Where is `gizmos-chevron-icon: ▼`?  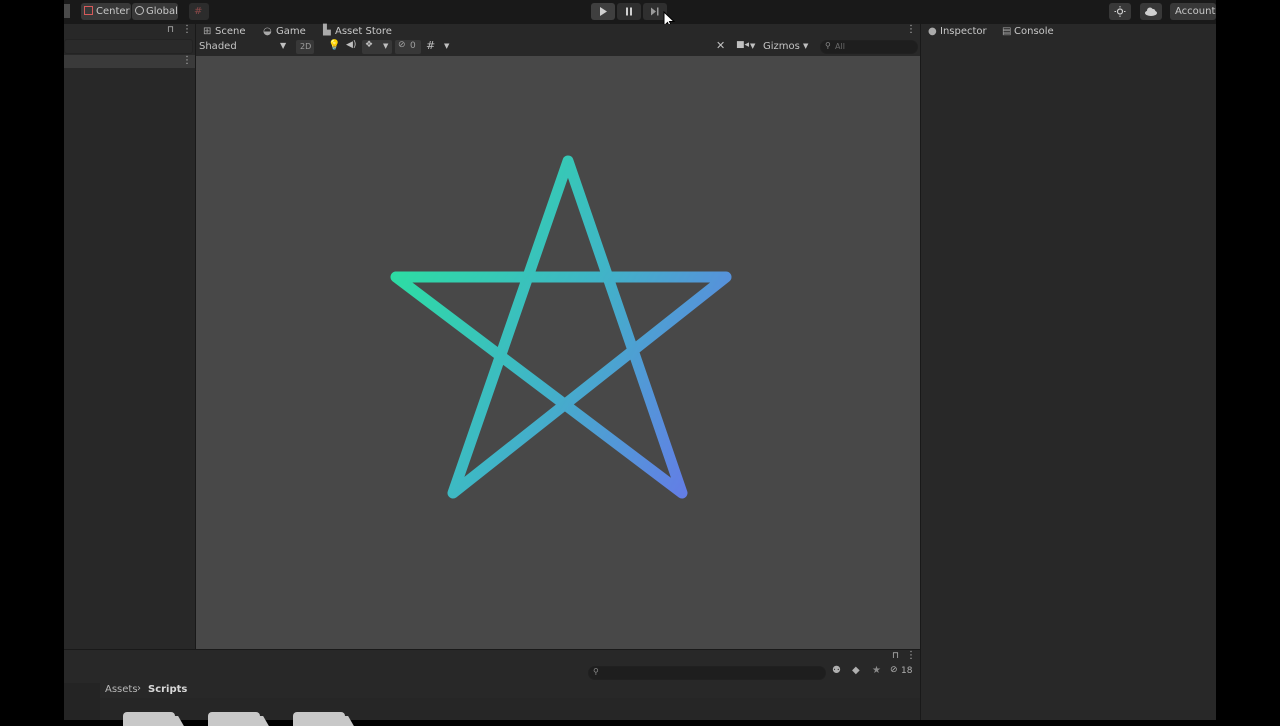
gizmos-chevron-icon: ▼ is located at coordinates (806, 46).